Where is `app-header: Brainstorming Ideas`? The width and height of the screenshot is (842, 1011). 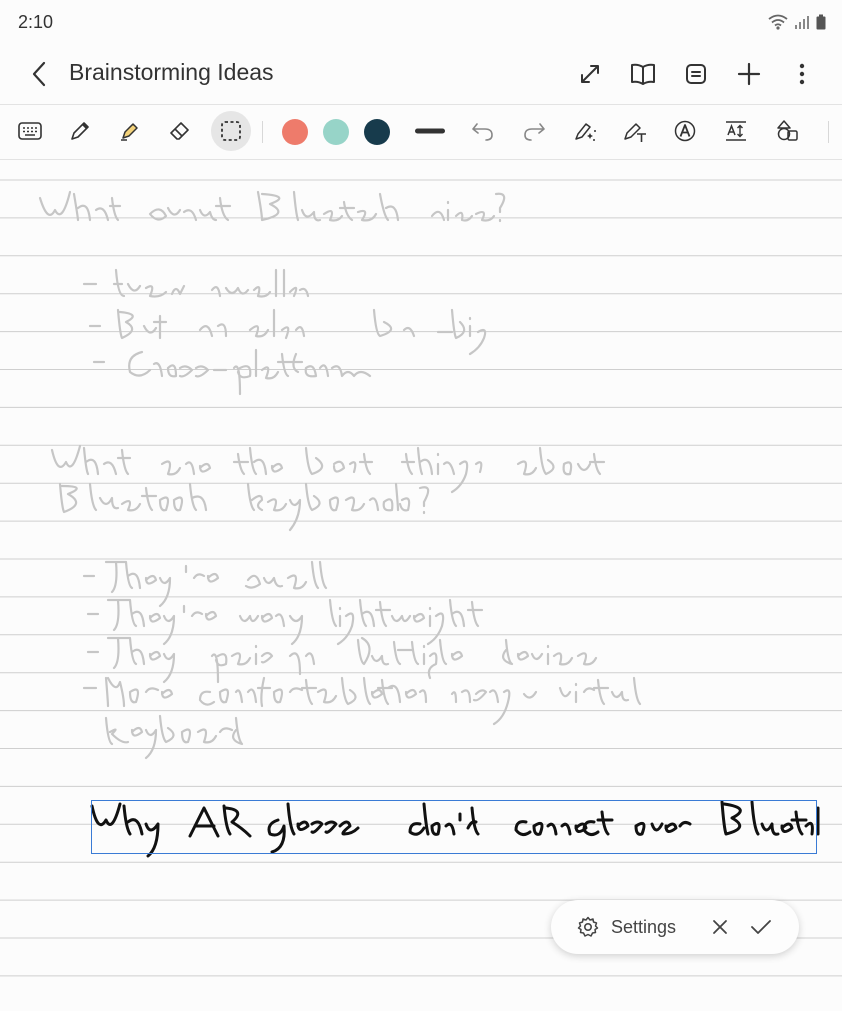 app-header: Brainstorming Ideas is located at coordinates (421, 74).